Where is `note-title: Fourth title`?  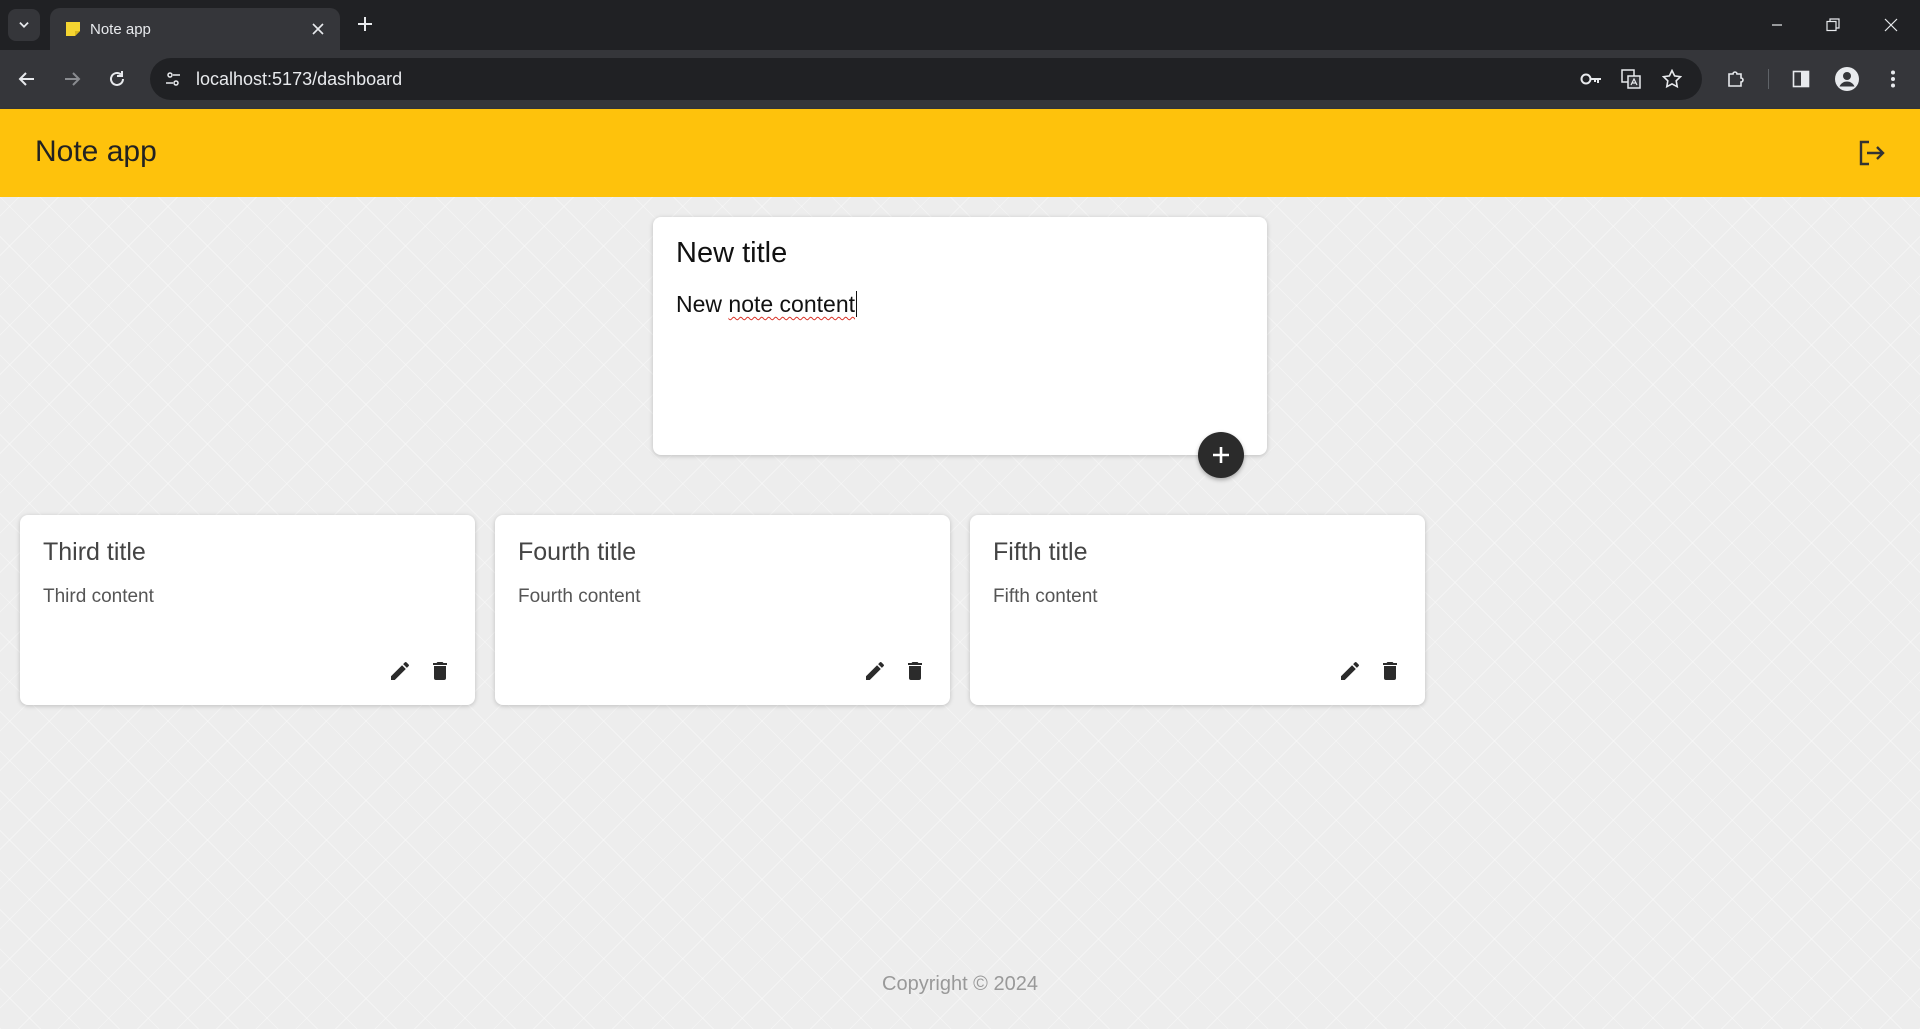
note-title: Fourth title is located at coordinates (577, 552).